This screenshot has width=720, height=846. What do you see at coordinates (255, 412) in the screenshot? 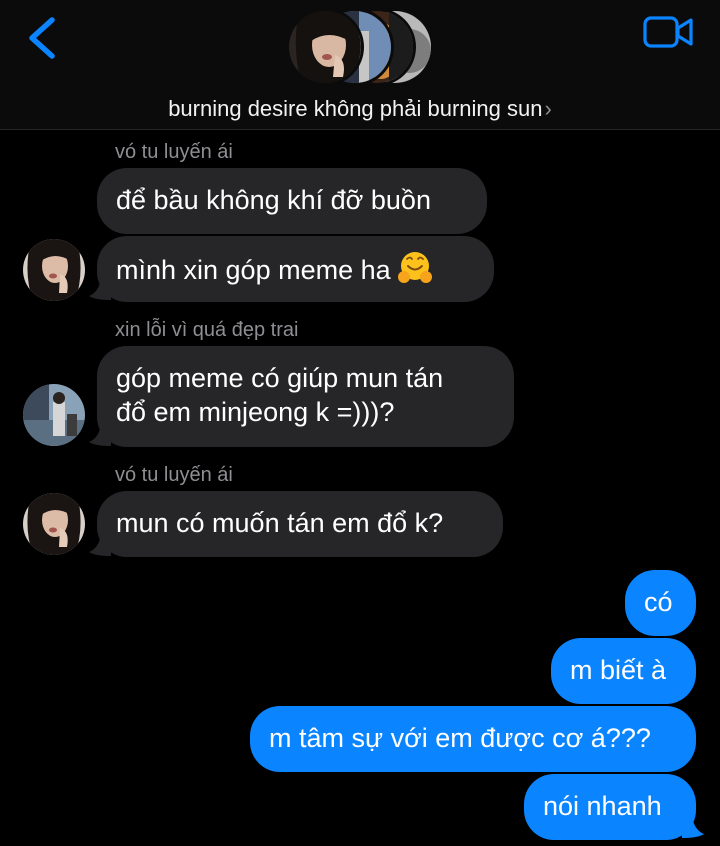
I see `message-text-line: đổ em minjeong k =)))?` at bounding box center [255, 412].